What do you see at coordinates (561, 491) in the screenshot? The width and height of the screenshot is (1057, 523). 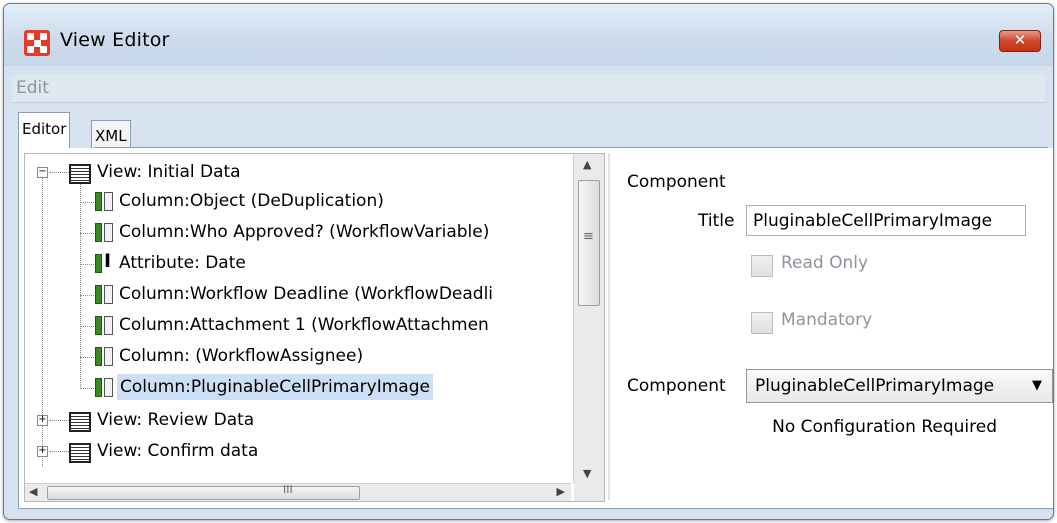 I see `scroll-right-icon: ▶` at bounding box center [561, 491].